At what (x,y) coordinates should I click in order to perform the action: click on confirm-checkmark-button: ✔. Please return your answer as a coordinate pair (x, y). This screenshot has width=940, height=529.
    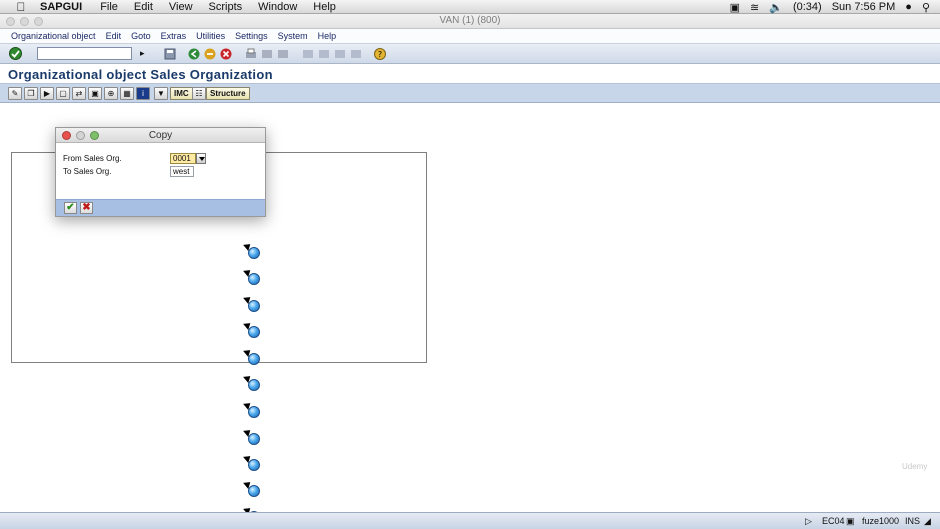
    Looking at the image, I should click on (70, 208).